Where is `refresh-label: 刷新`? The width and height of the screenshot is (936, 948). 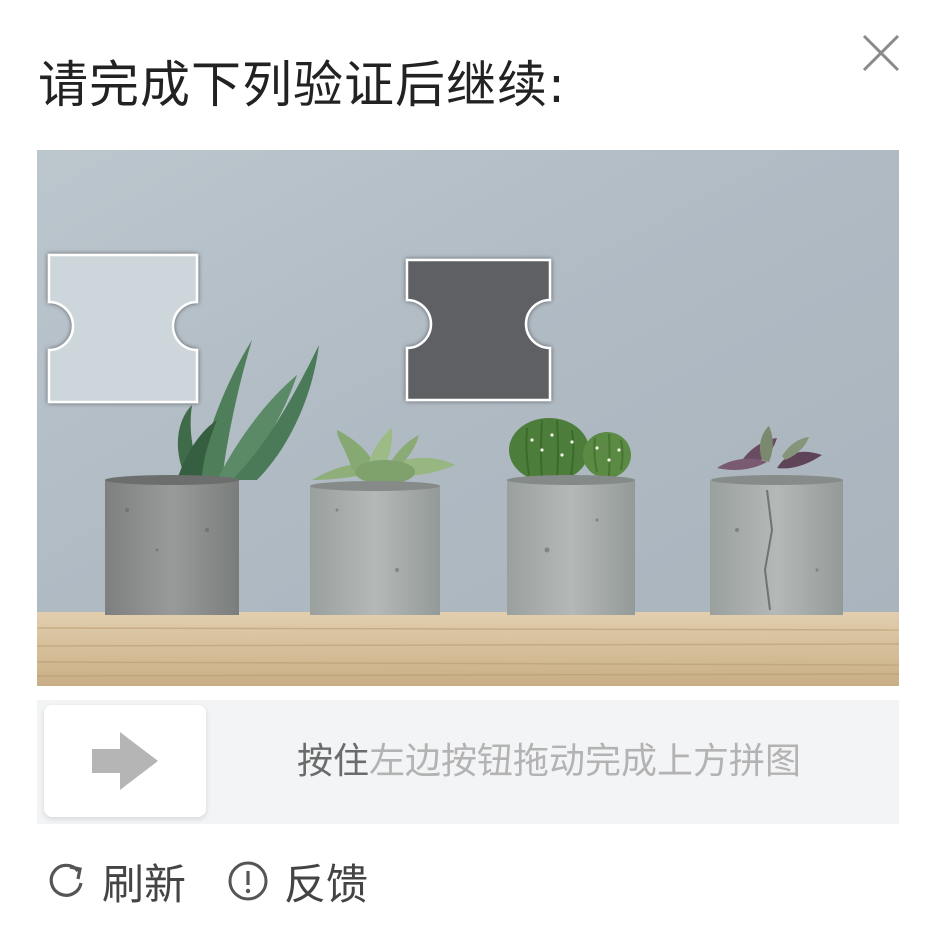 refresh-label: 刷新 is located at coordinates (144, 884).